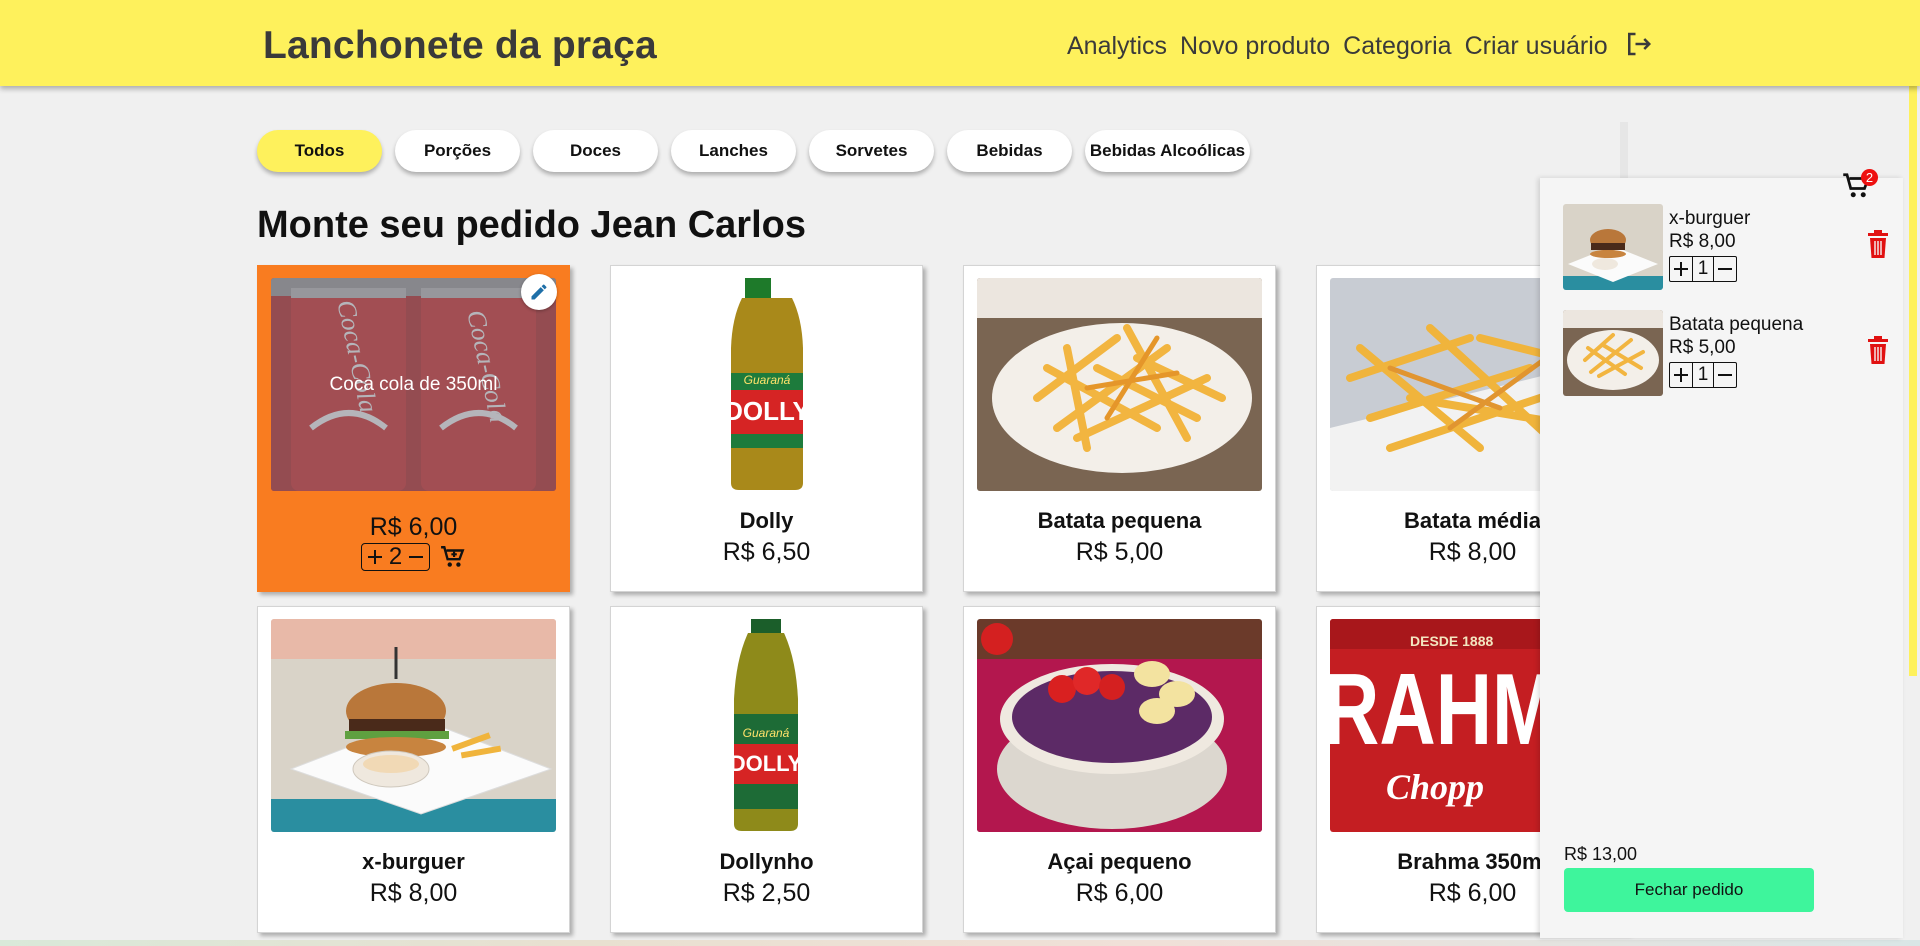 The width and height of the screenshot is (1920, 946). What do you see at coordinates (413, 861) in the screenshot?
I see `product-name: x-burguer` at bounding box center [413, 861].